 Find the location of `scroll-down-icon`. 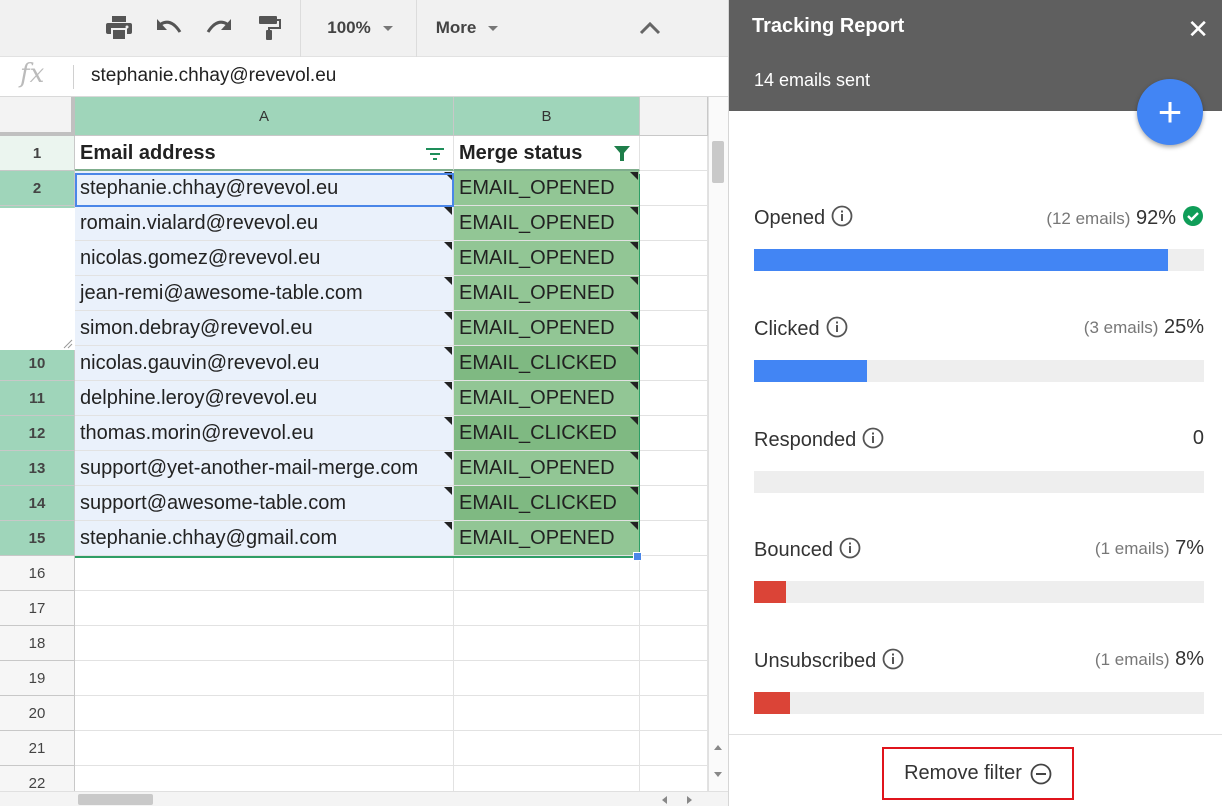

scroll-down-icon is located at coordinates (718, 775).